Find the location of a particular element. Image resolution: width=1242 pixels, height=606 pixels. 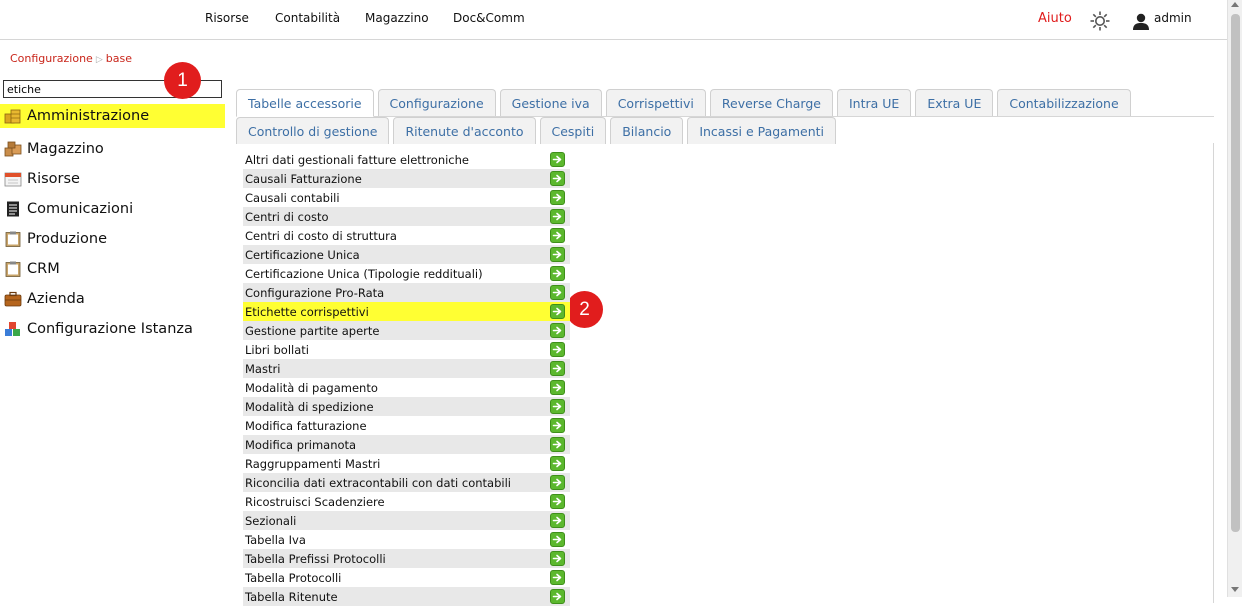

tab-ritenute-d-acconto: Ritenute d'acconto is located at coordinates (464, 130).